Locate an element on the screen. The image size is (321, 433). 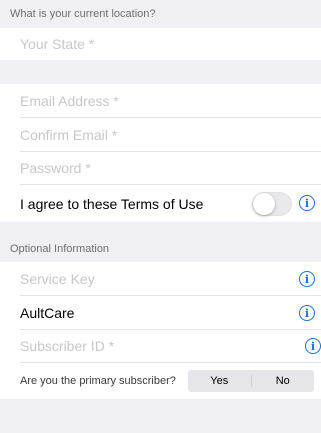
subscriber-id-placeholder: Subscriber ID * is located at coordinates (67, 346).